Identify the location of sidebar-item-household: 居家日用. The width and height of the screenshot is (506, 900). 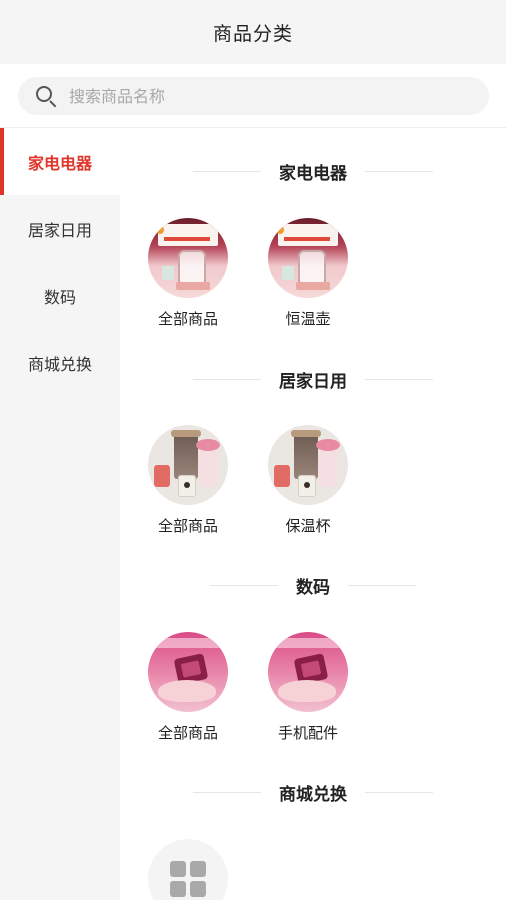
(60, 228).